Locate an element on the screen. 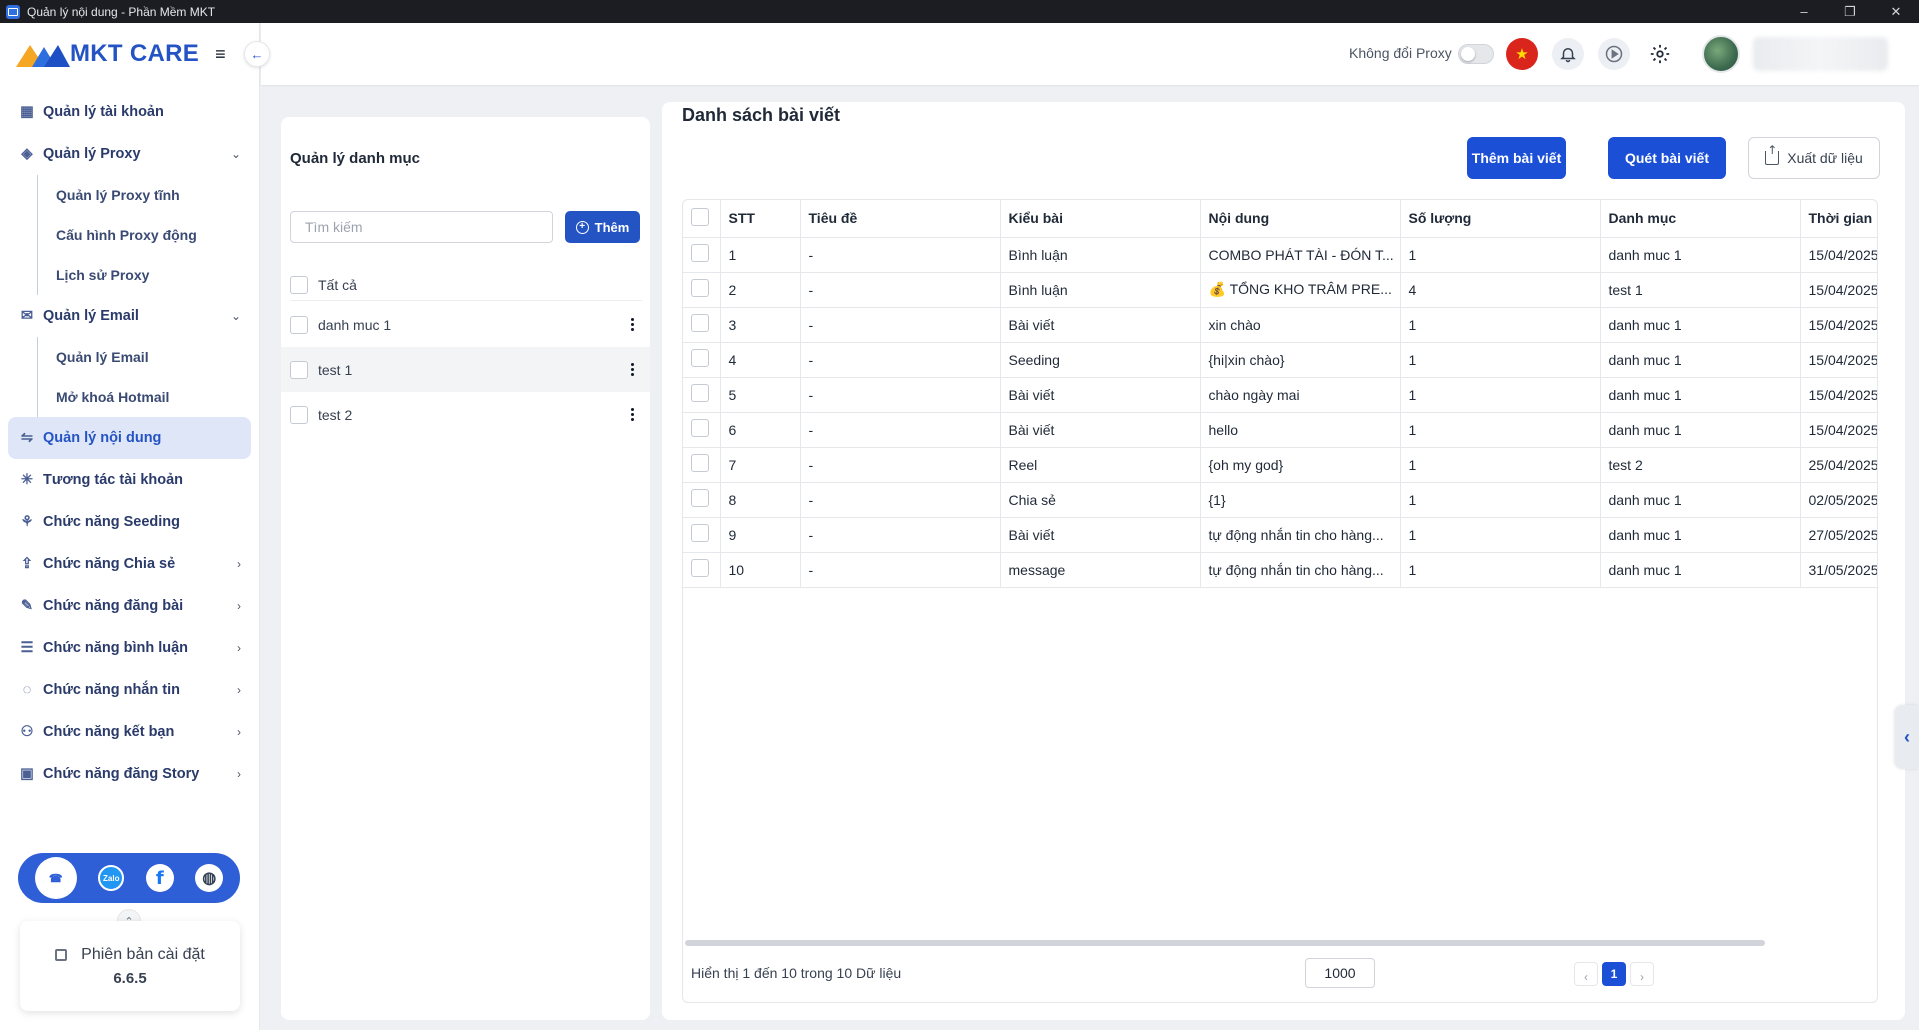 The image size is (1919, 1030). zalo-icon: Zalo is located at coordinates (111, 878).